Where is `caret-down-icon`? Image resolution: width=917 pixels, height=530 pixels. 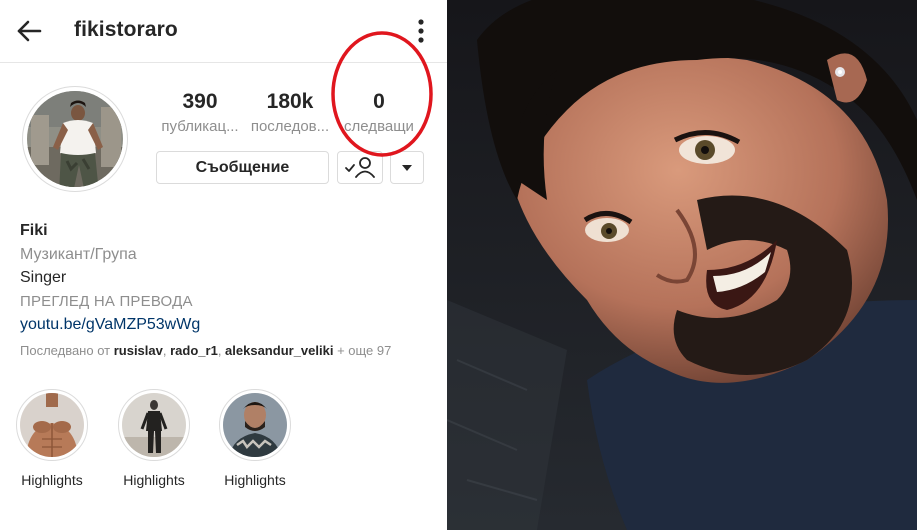
caret-down-icon is located at coordinates (407, 168).